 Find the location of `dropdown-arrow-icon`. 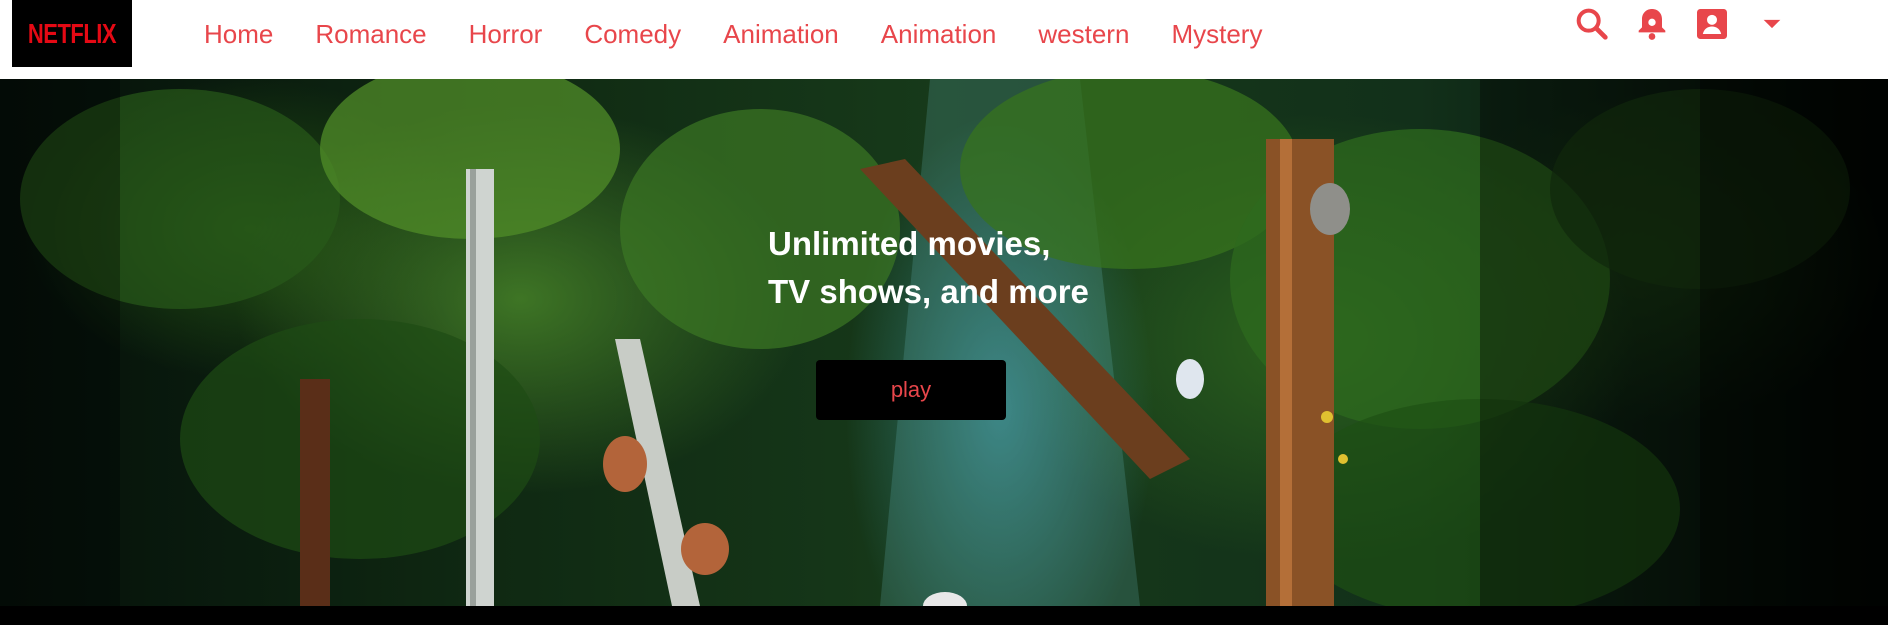

dropdown-arrow-icon is located at coordinates (1772, 24).